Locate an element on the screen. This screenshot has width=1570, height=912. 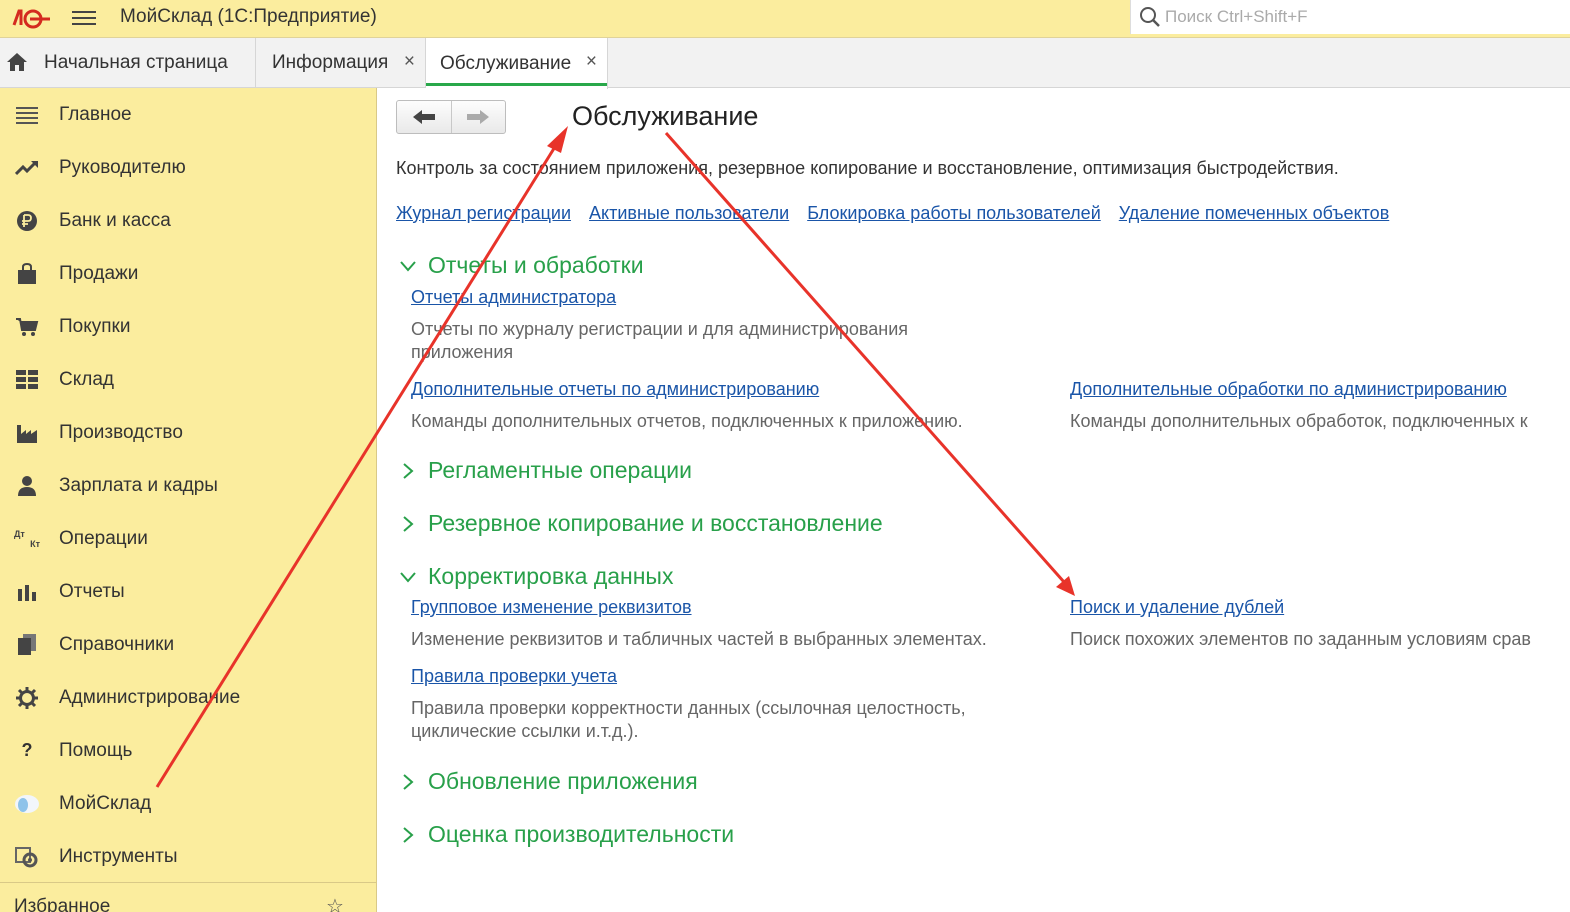
person-icon is located at coordinates (27, 486).